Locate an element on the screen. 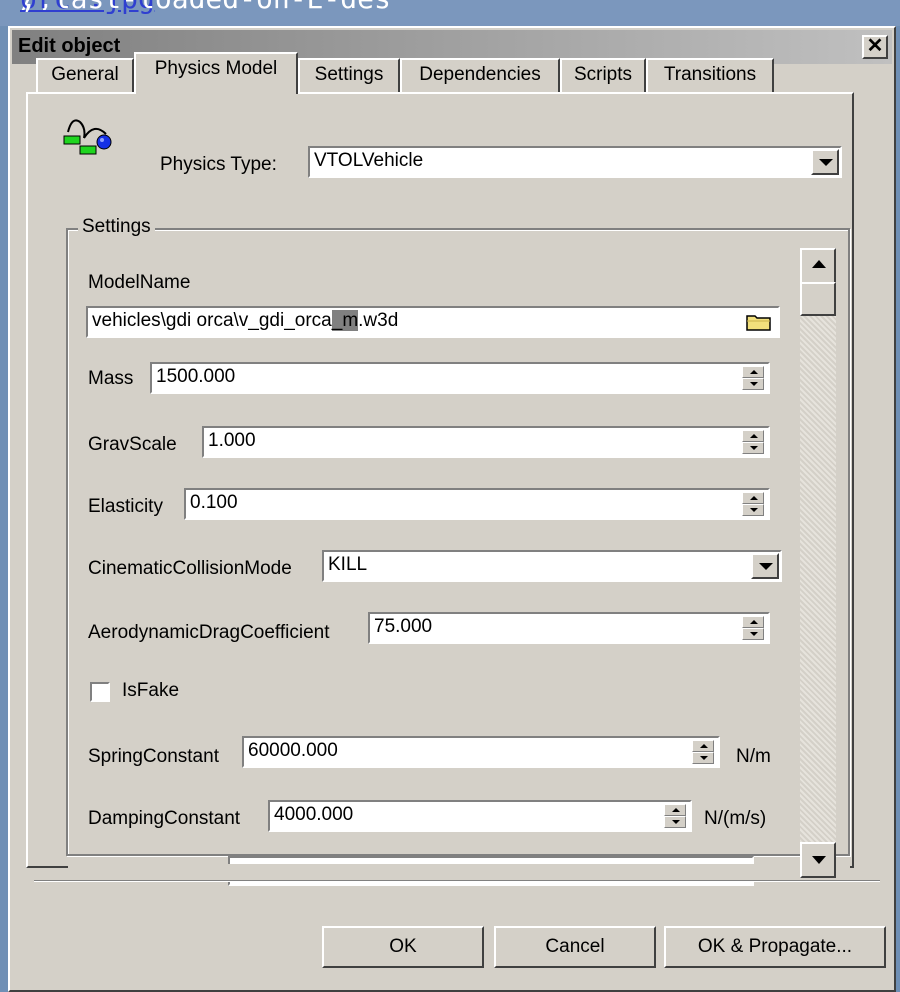 This screenshot has height=992, width=900. tab-label: Settings is located at coordinates (349, 74).